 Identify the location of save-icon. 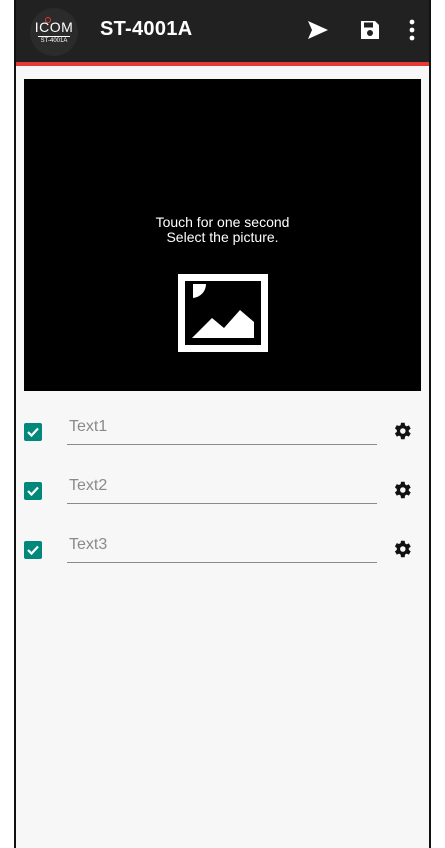
(370, 30).